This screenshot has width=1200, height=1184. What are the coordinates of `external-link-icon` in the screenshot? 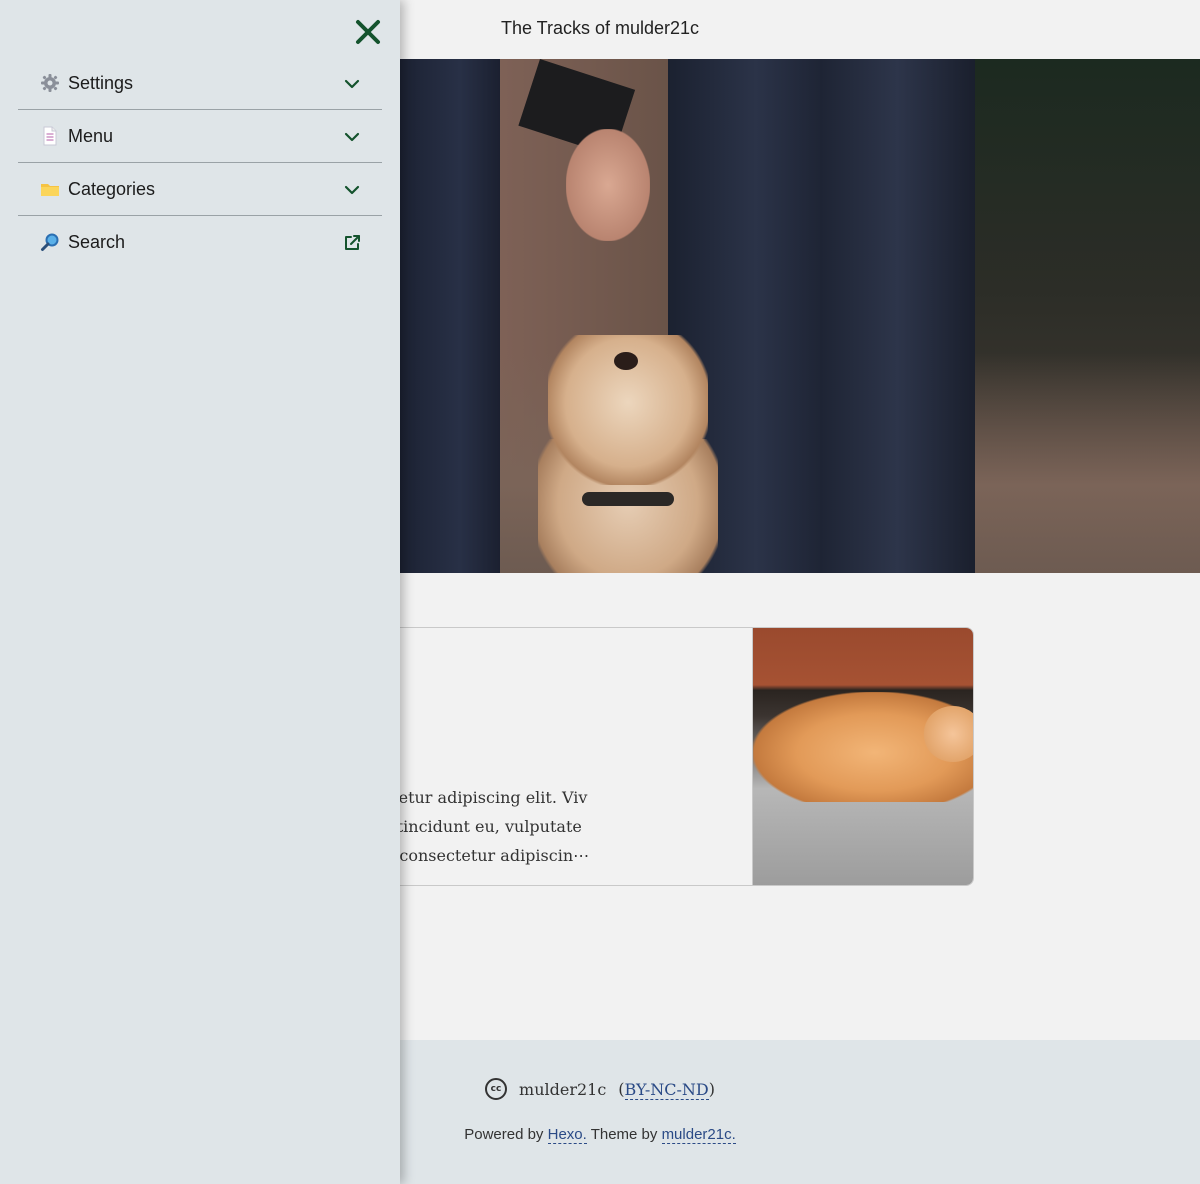 It's located at (352, 243).